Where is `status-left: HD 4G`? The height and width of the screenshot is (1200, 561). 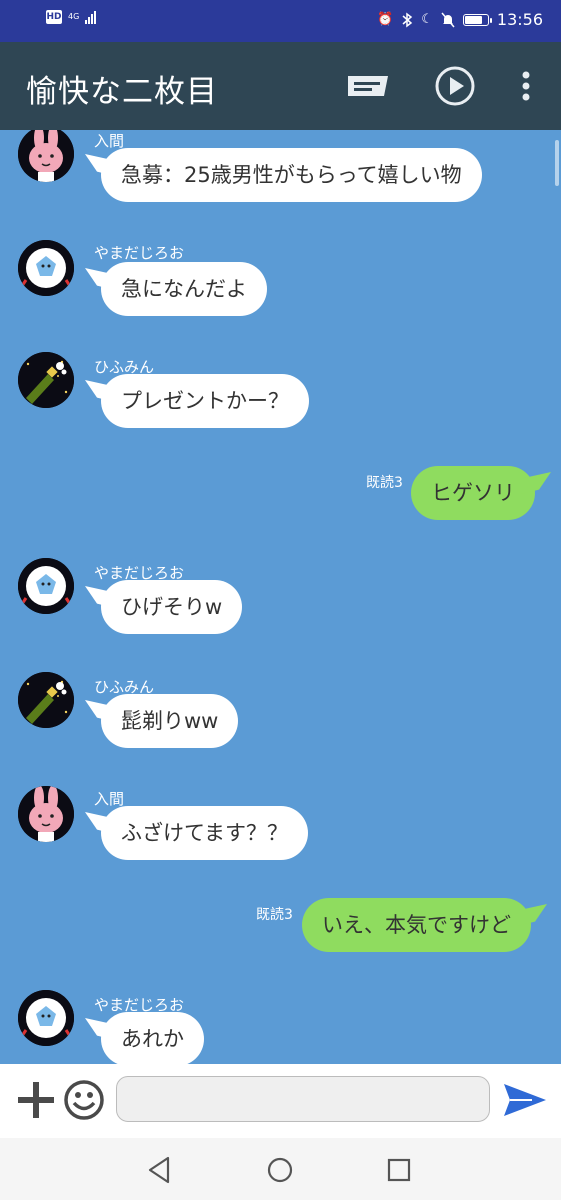 status-left: HD 4G is located at coordinates (71, 17).